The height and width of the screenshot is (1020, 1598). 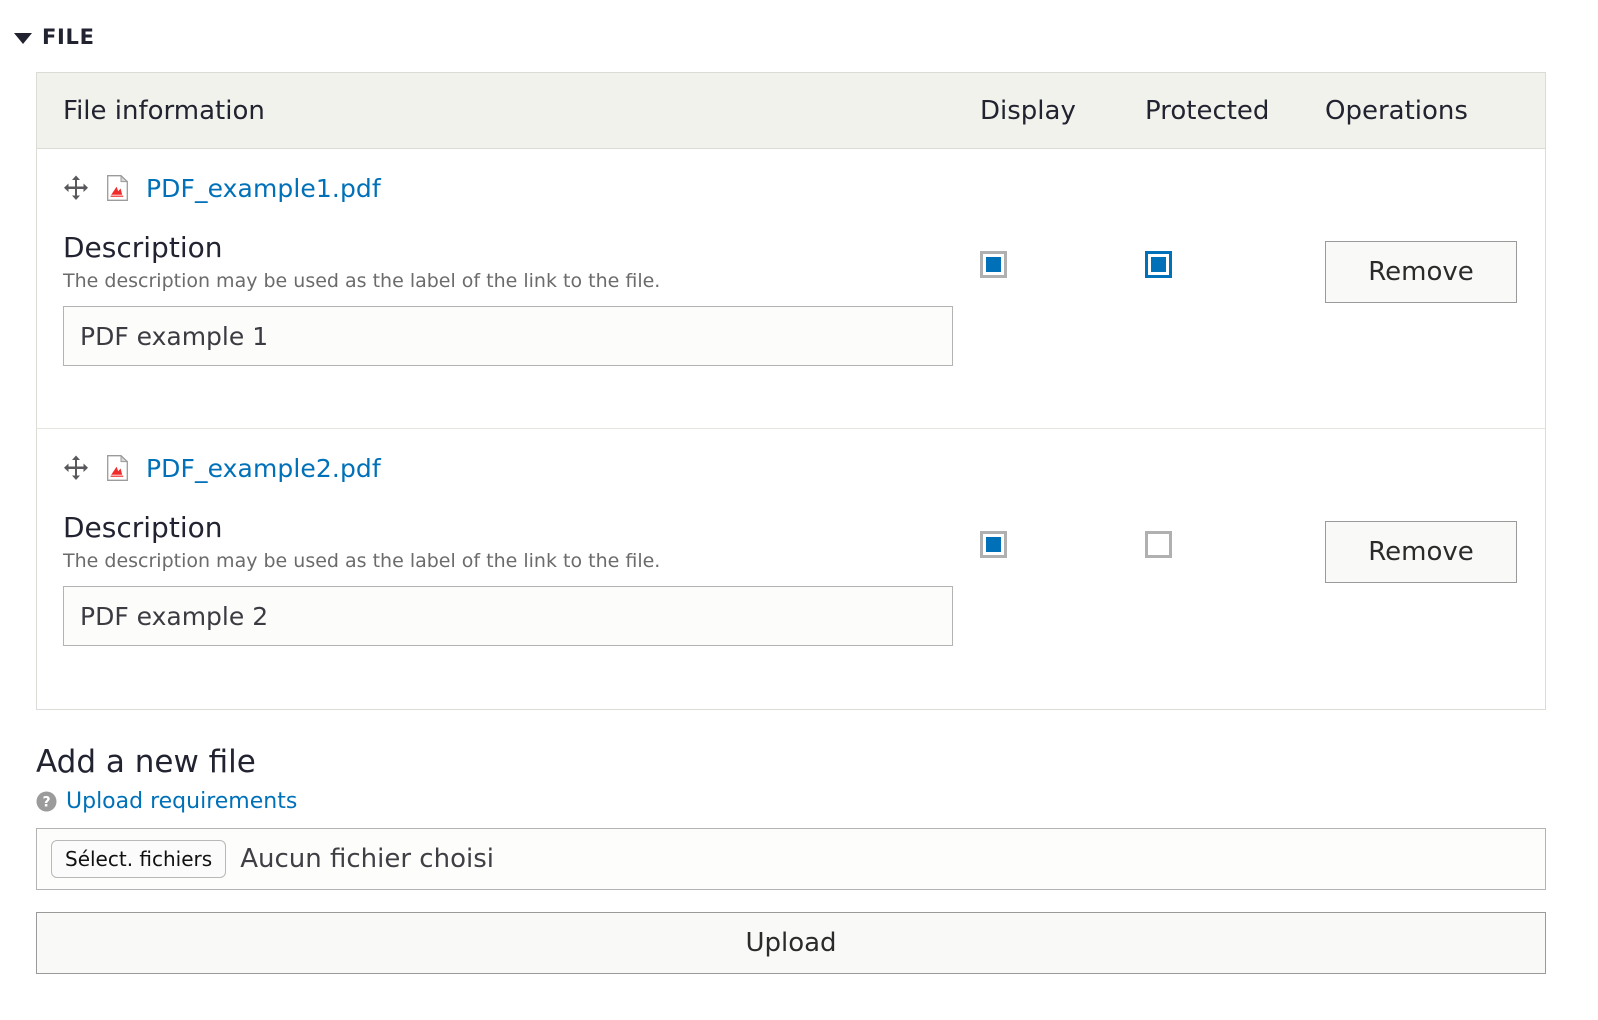 I want to click on column-header-protected: Protected, so click(x=1207, y=110).